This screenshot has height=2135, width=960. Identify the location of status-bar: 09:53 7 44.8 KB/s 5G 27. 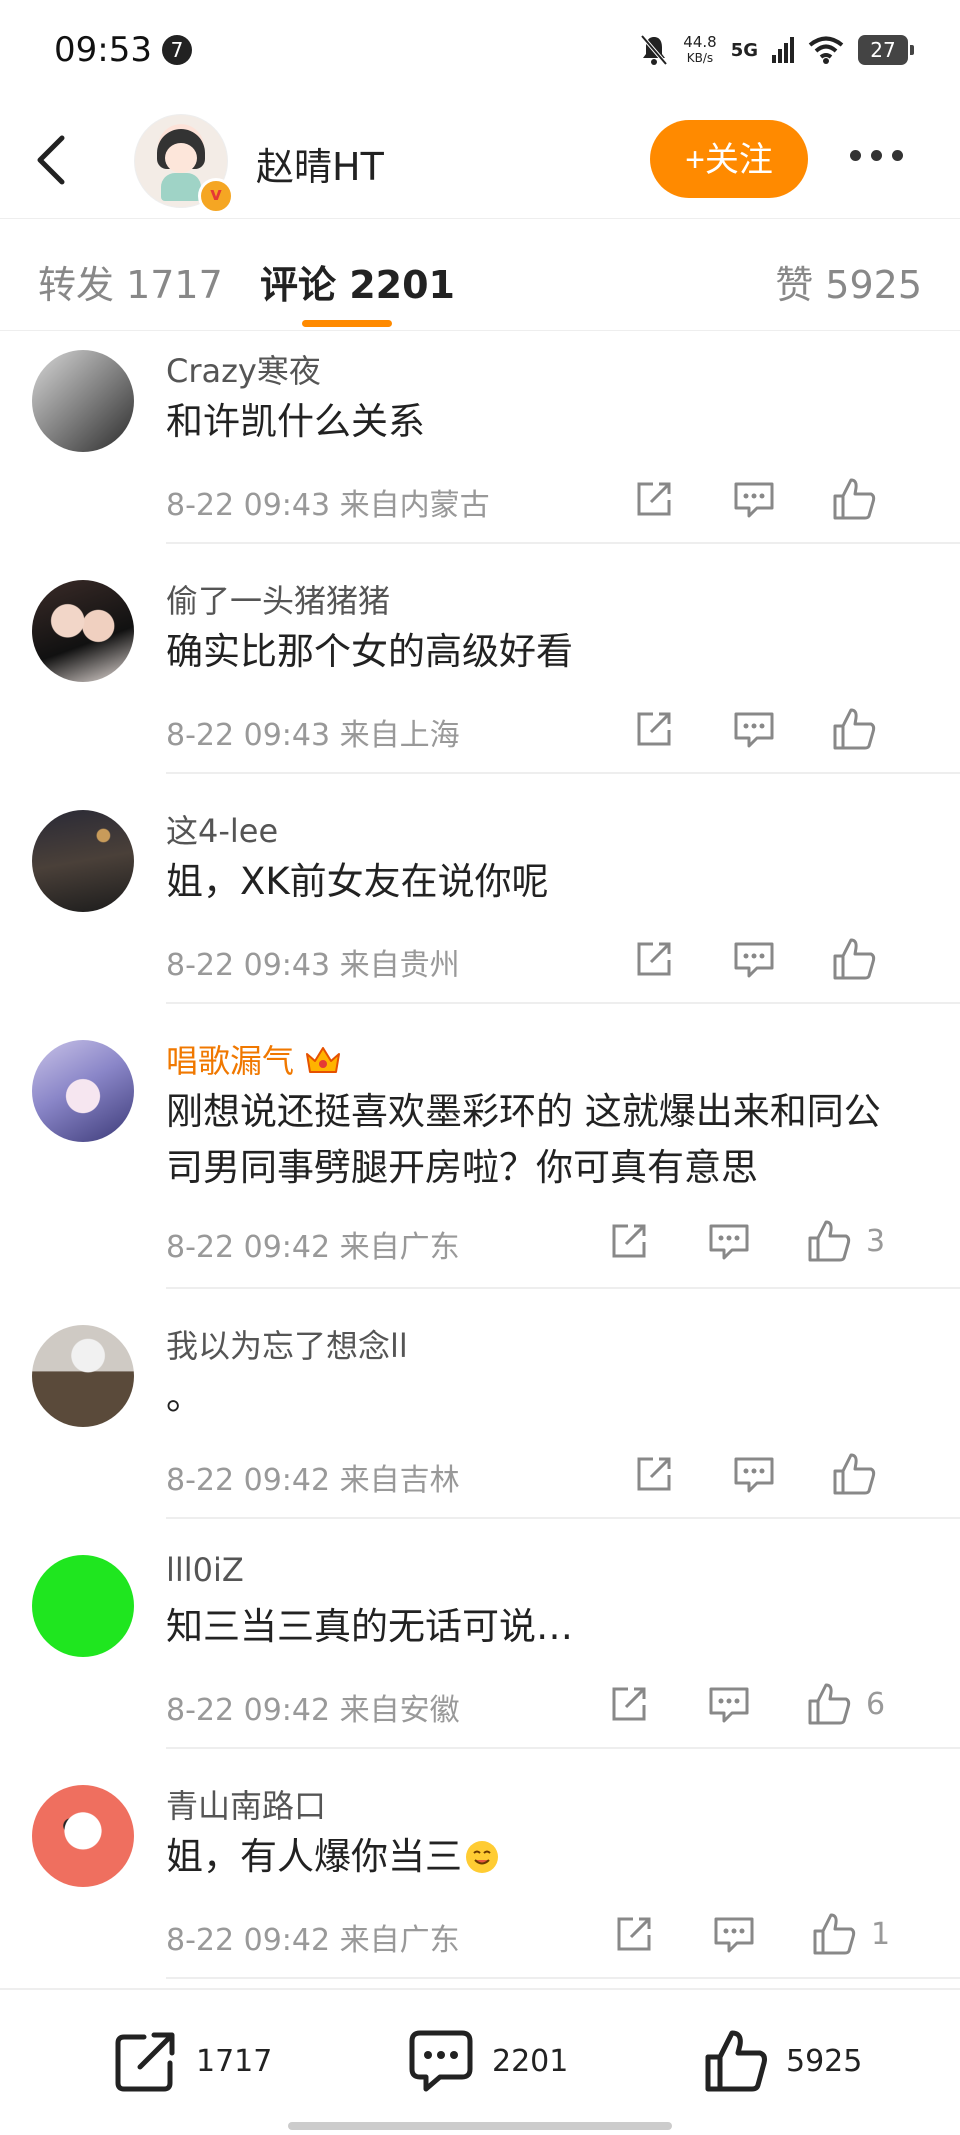
(480, 50).